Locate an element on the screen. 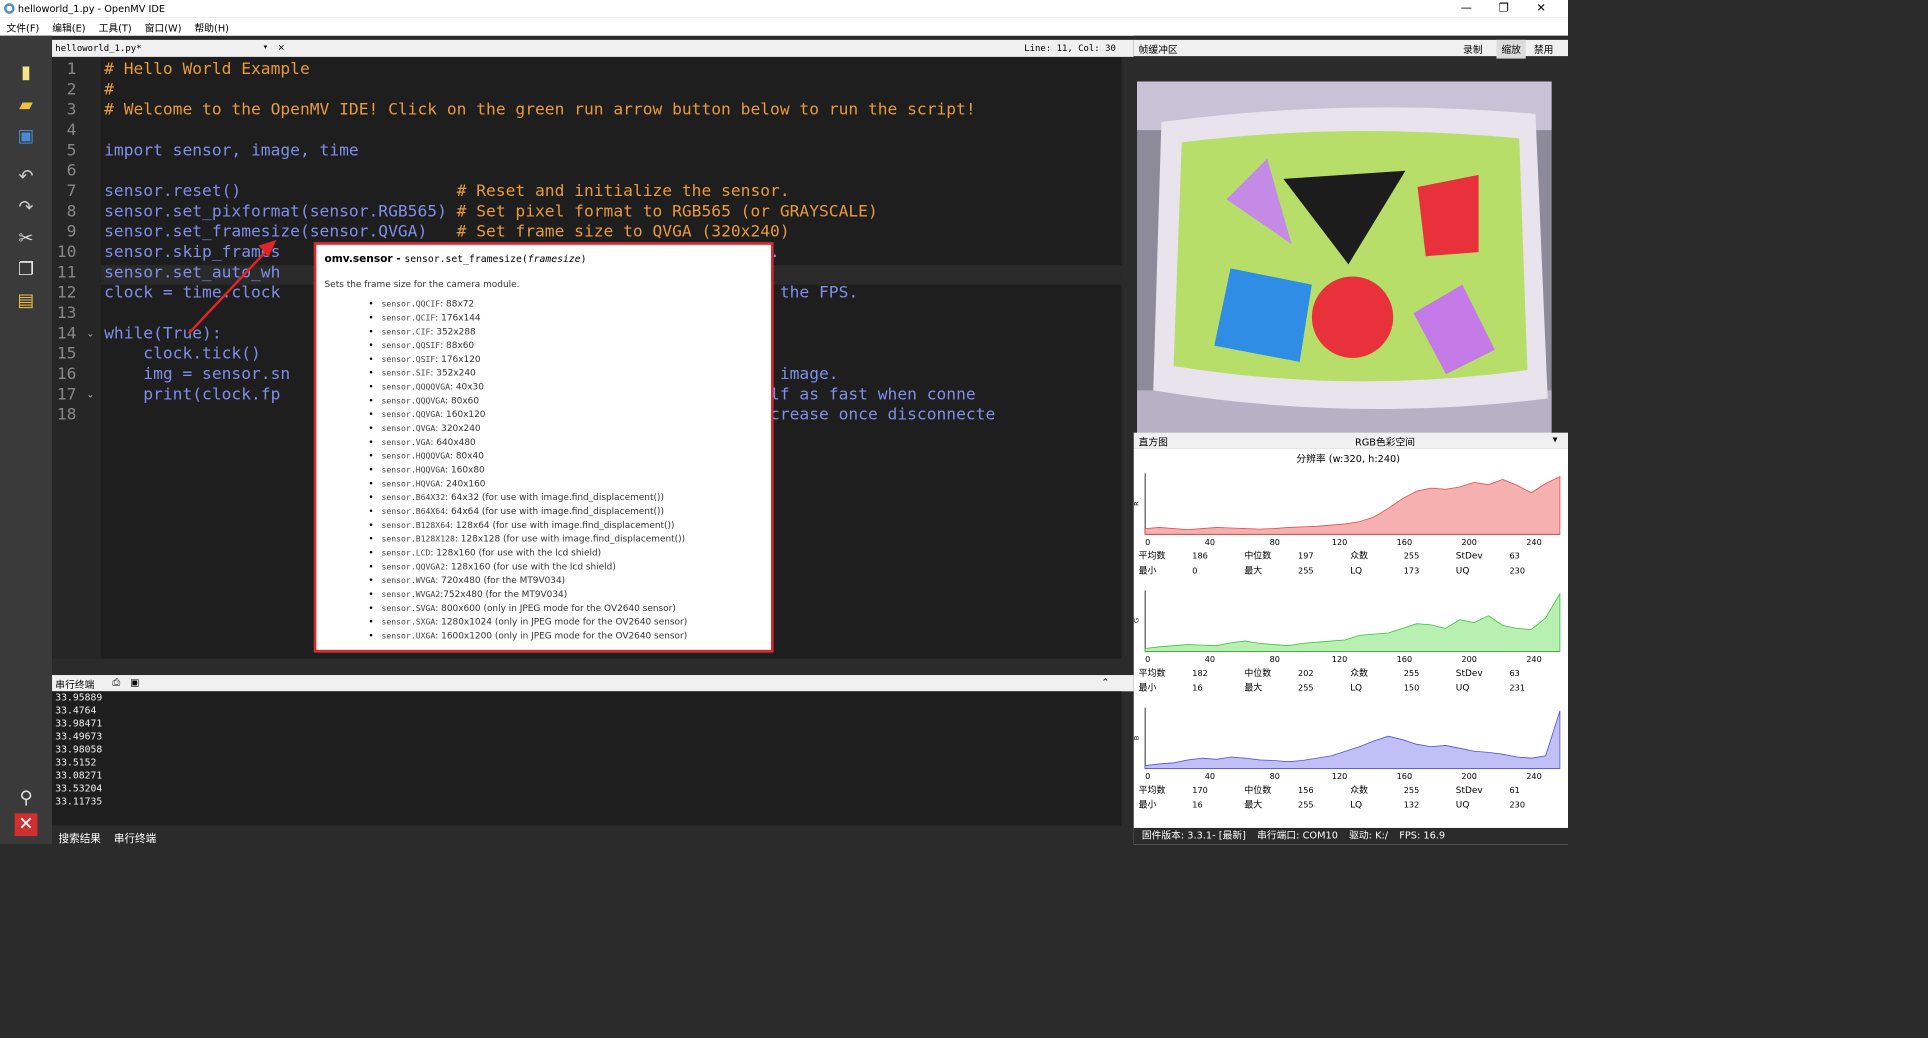  channel-label: R is located at coordinates (1137, 503).